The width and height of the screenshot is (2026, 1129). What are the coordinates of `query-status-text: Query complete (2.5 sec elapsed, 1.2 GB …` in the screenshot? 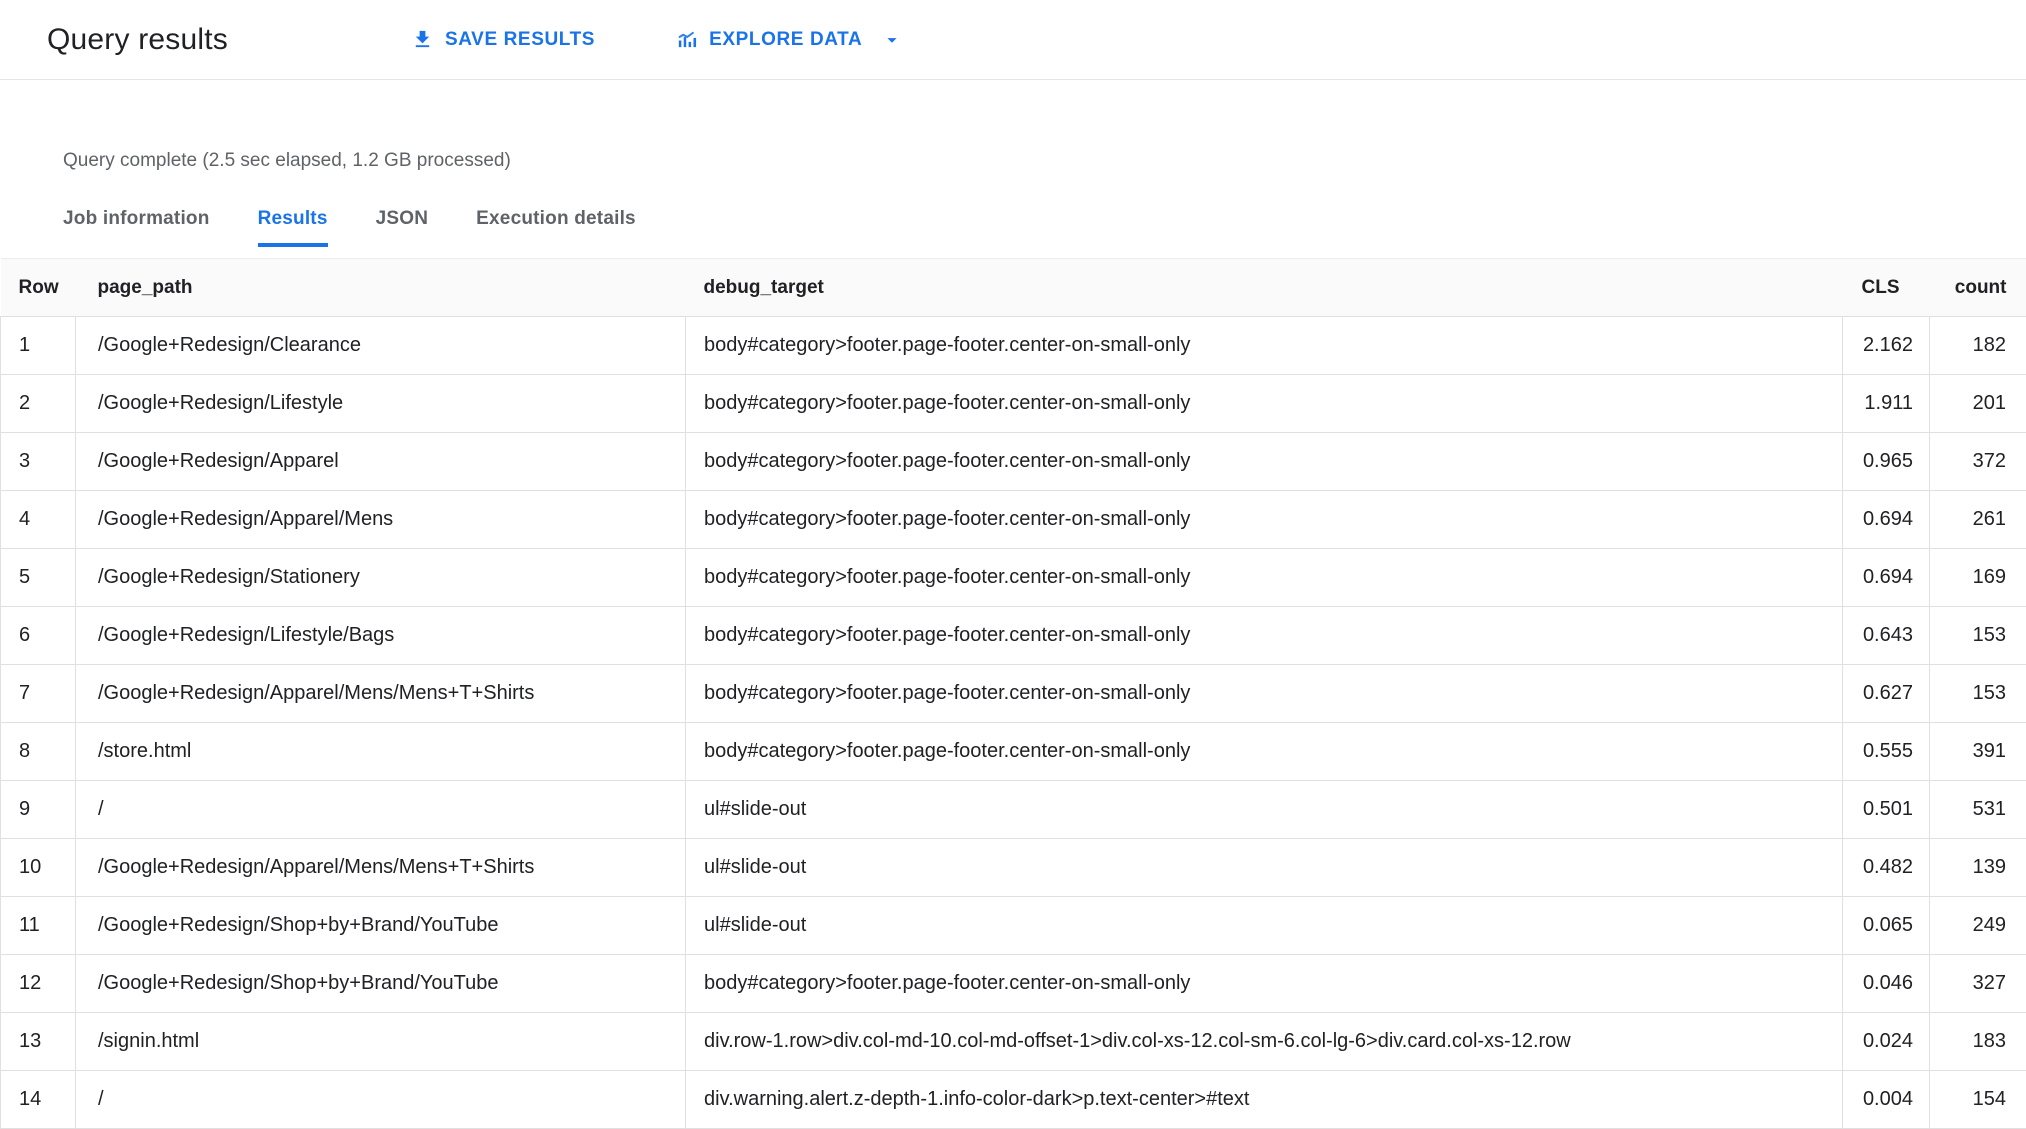 It's located at (1044, 161).